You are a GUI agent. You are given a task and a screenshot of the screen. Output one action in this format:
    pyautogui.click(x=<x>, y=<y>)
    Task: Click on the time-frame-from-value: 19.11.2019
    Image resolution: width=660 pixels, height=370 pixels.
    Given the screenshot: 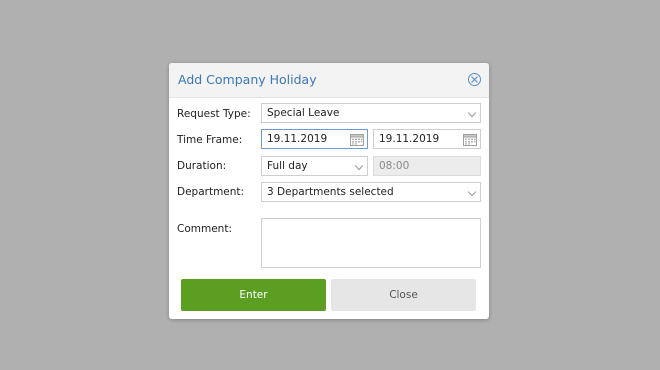 What is the action you would take?
    pyautogui.click(x=297, y=139)
    